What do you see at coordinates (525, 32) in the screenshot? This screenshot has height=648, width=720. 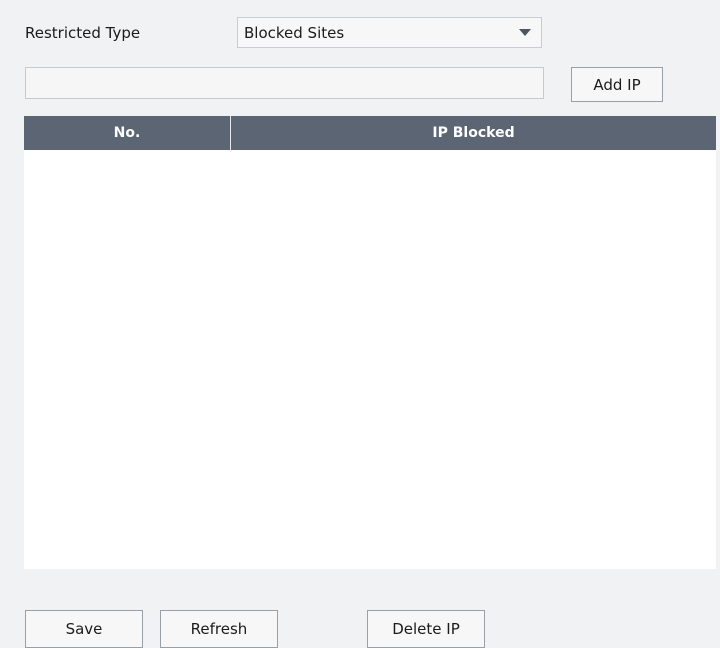 I see `chevron-down-icon` at bounding box center [525, 32].